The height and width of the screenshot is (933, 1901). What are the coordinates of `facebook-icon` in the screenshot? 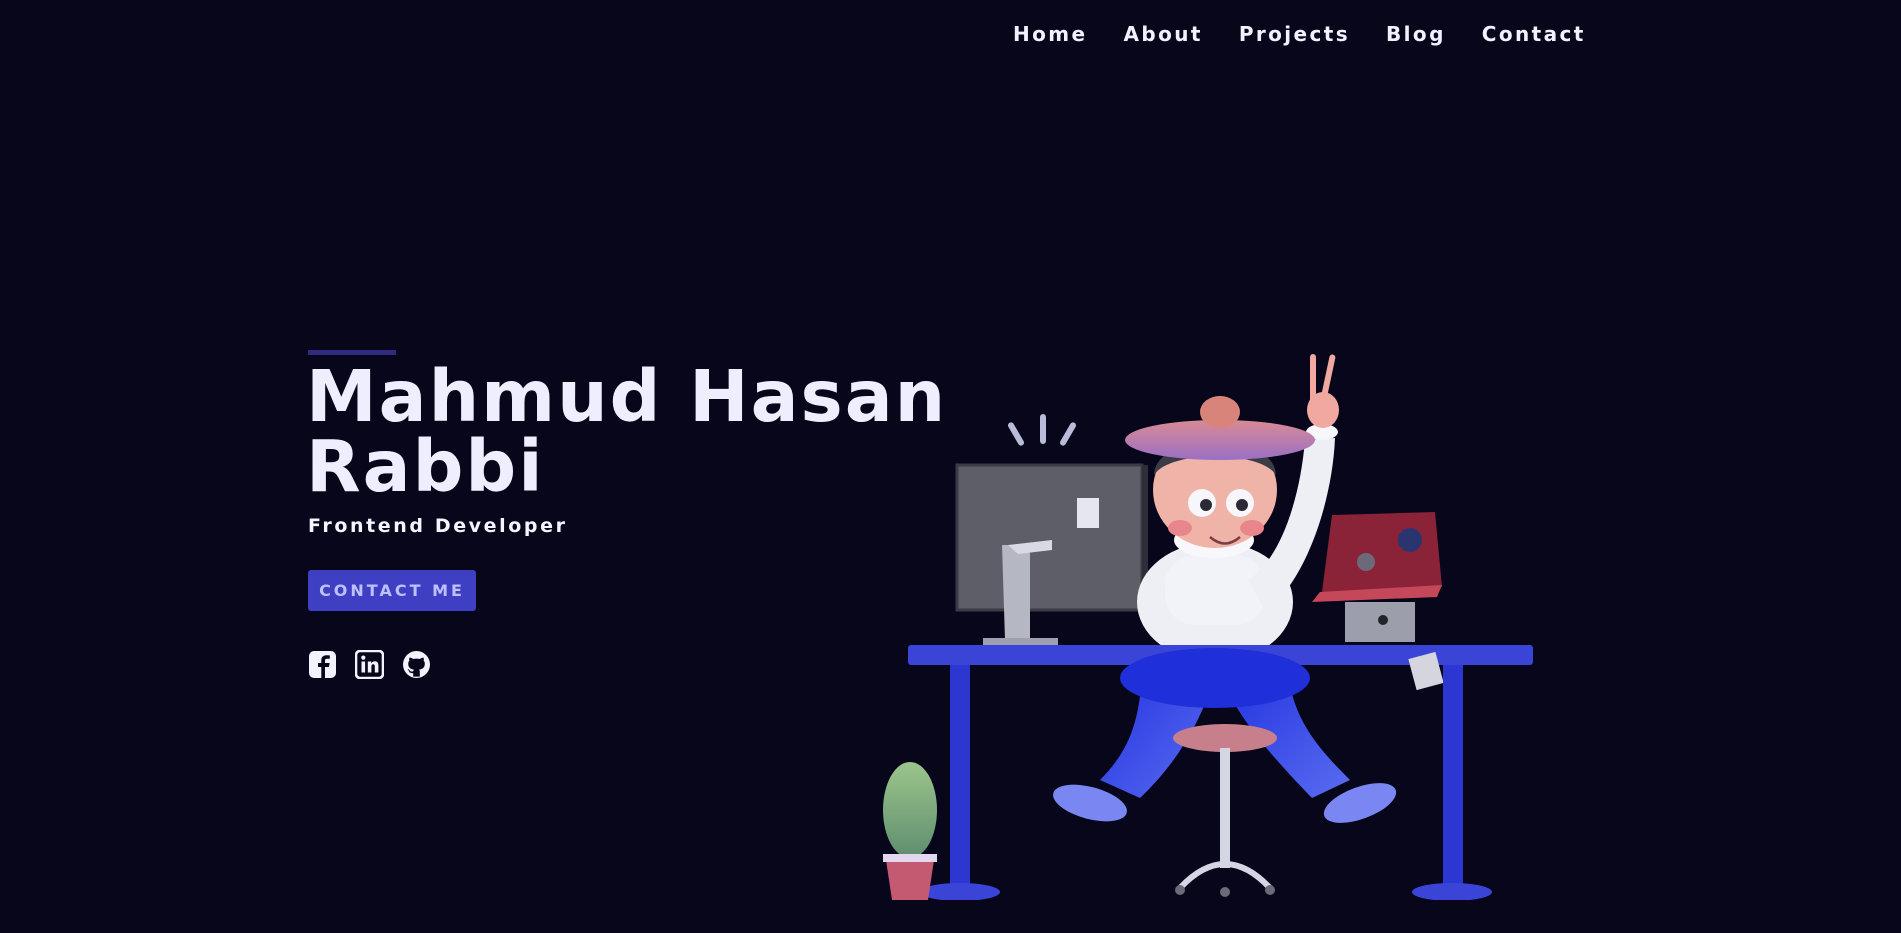 It's located at (322, 664).